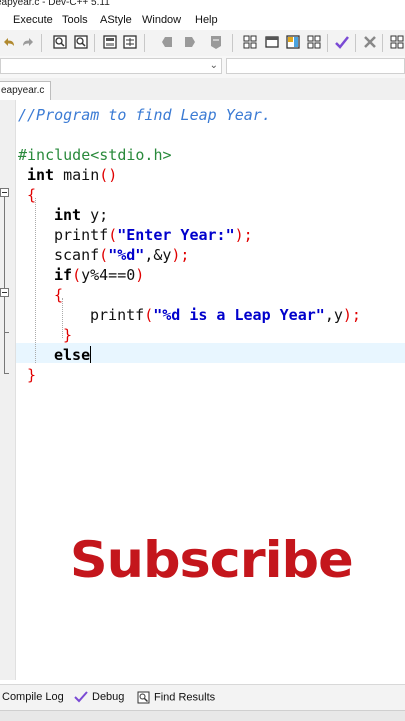 This screenshot has height=721, width=405. What do you see at coordinates (111, 66) in the screenshot?
I see `compiler-select: ⌄` at bounding box center [111, 66].